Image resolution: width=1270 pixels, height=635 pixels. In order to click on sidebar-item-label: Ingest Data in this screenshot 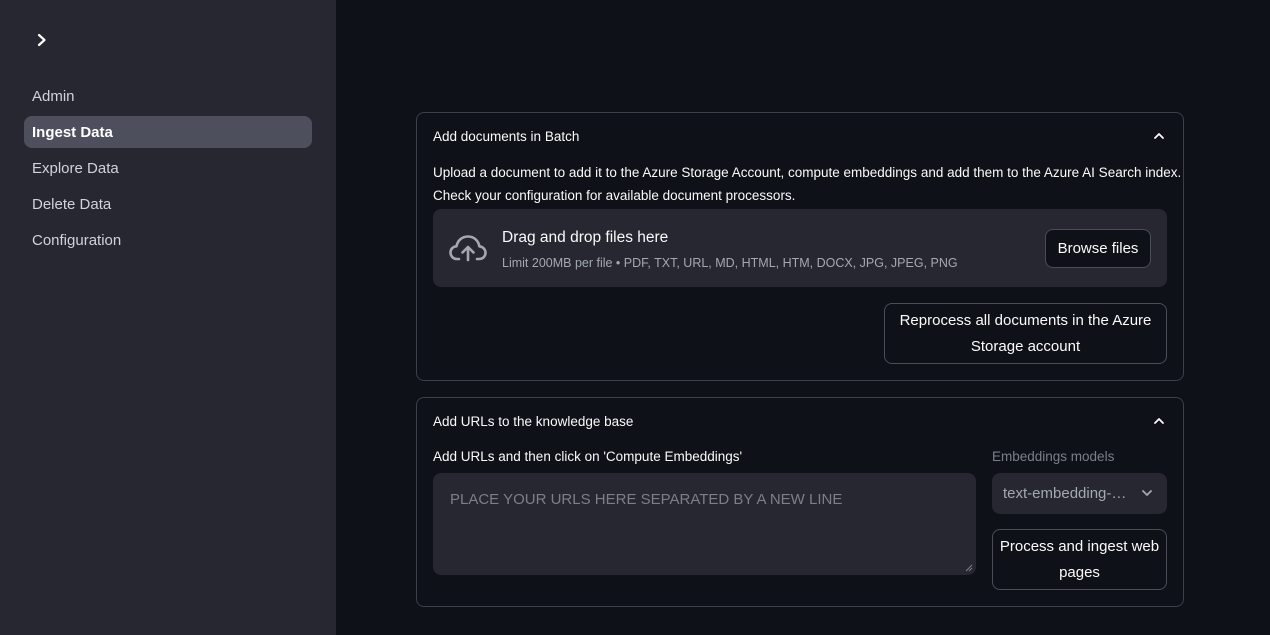, I will do `click(72, 132)`.